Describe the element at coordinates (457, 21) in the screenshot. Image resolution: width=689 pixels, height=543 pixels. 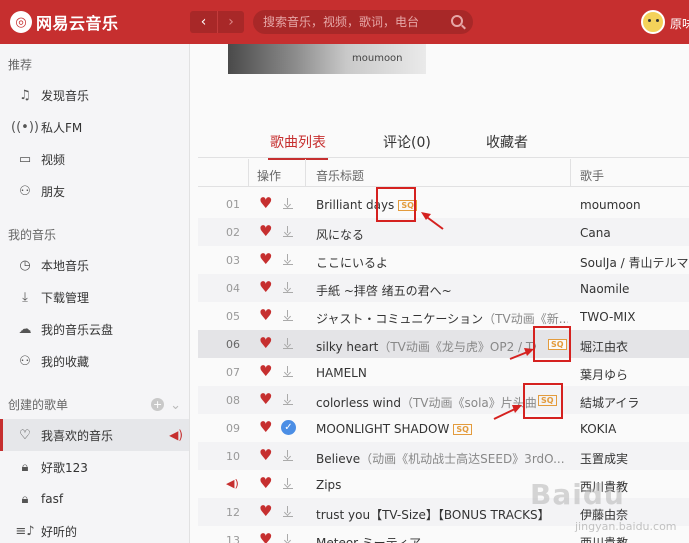
I see `search-icon` at that location.